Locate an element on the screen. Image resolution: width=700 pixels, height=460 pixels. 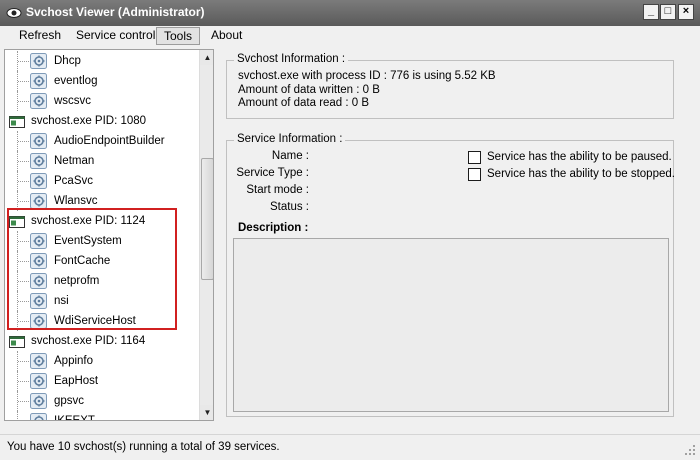
scroll-down-arrow-icon: ▼ is located at coordinates (206, 412).